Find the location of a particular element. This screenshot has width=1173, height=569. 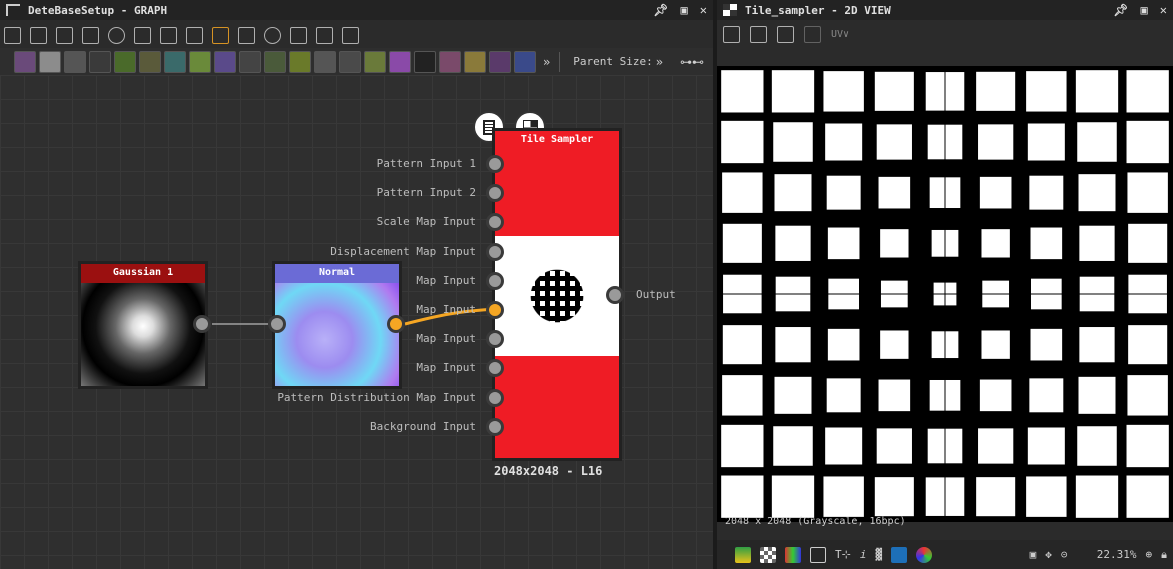

drop-node-icon is located at coordinates (75, 61).